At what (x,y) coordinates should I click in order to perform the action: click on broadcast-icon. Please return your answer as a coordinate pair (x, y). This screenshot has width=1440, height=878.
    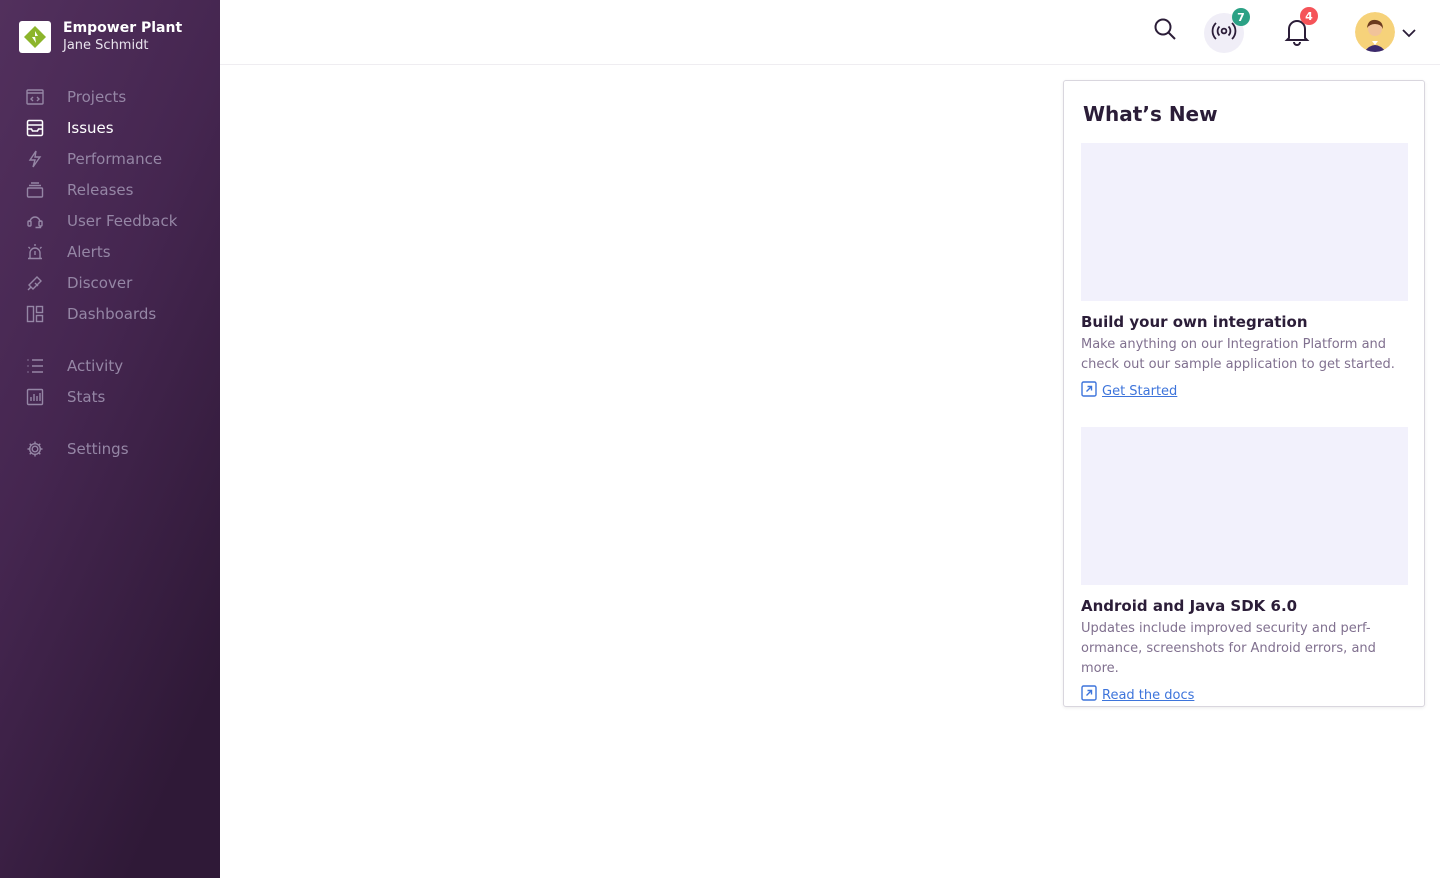
    Looking at the image, I should click on (1224, 33).